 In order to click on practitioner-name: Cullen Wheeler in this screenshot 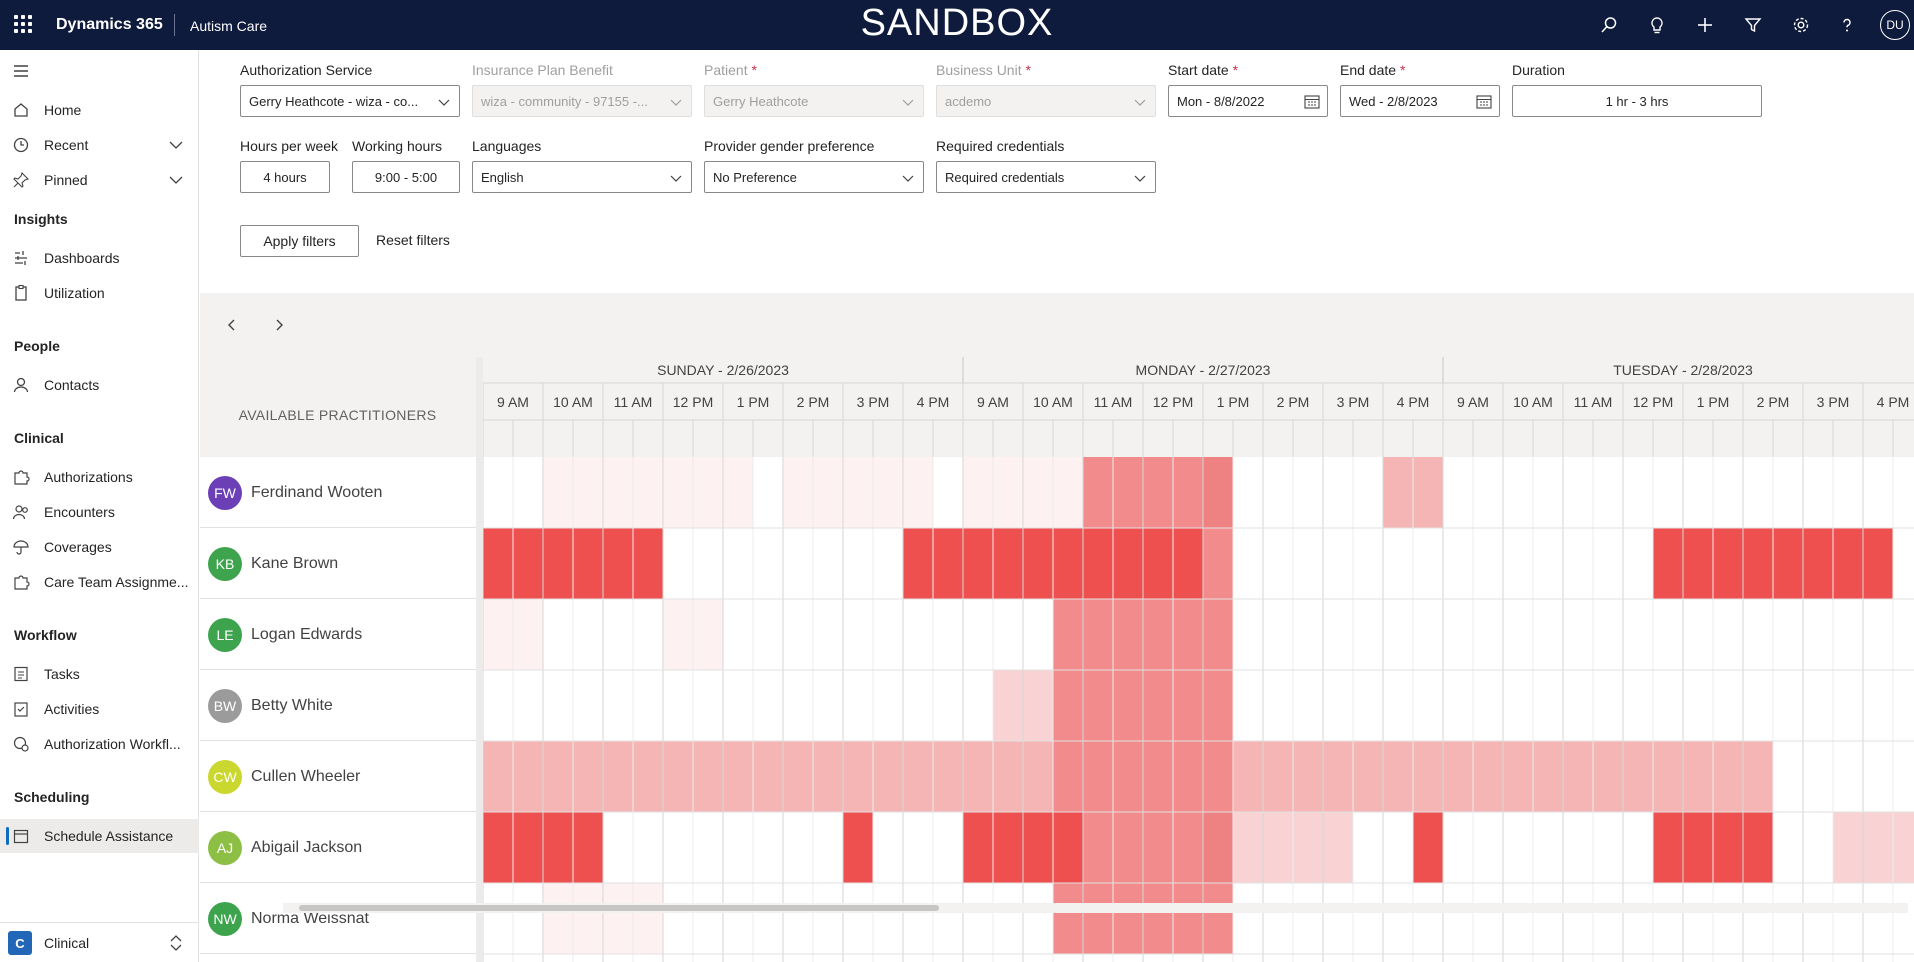, I will do `click(305, 777)`.